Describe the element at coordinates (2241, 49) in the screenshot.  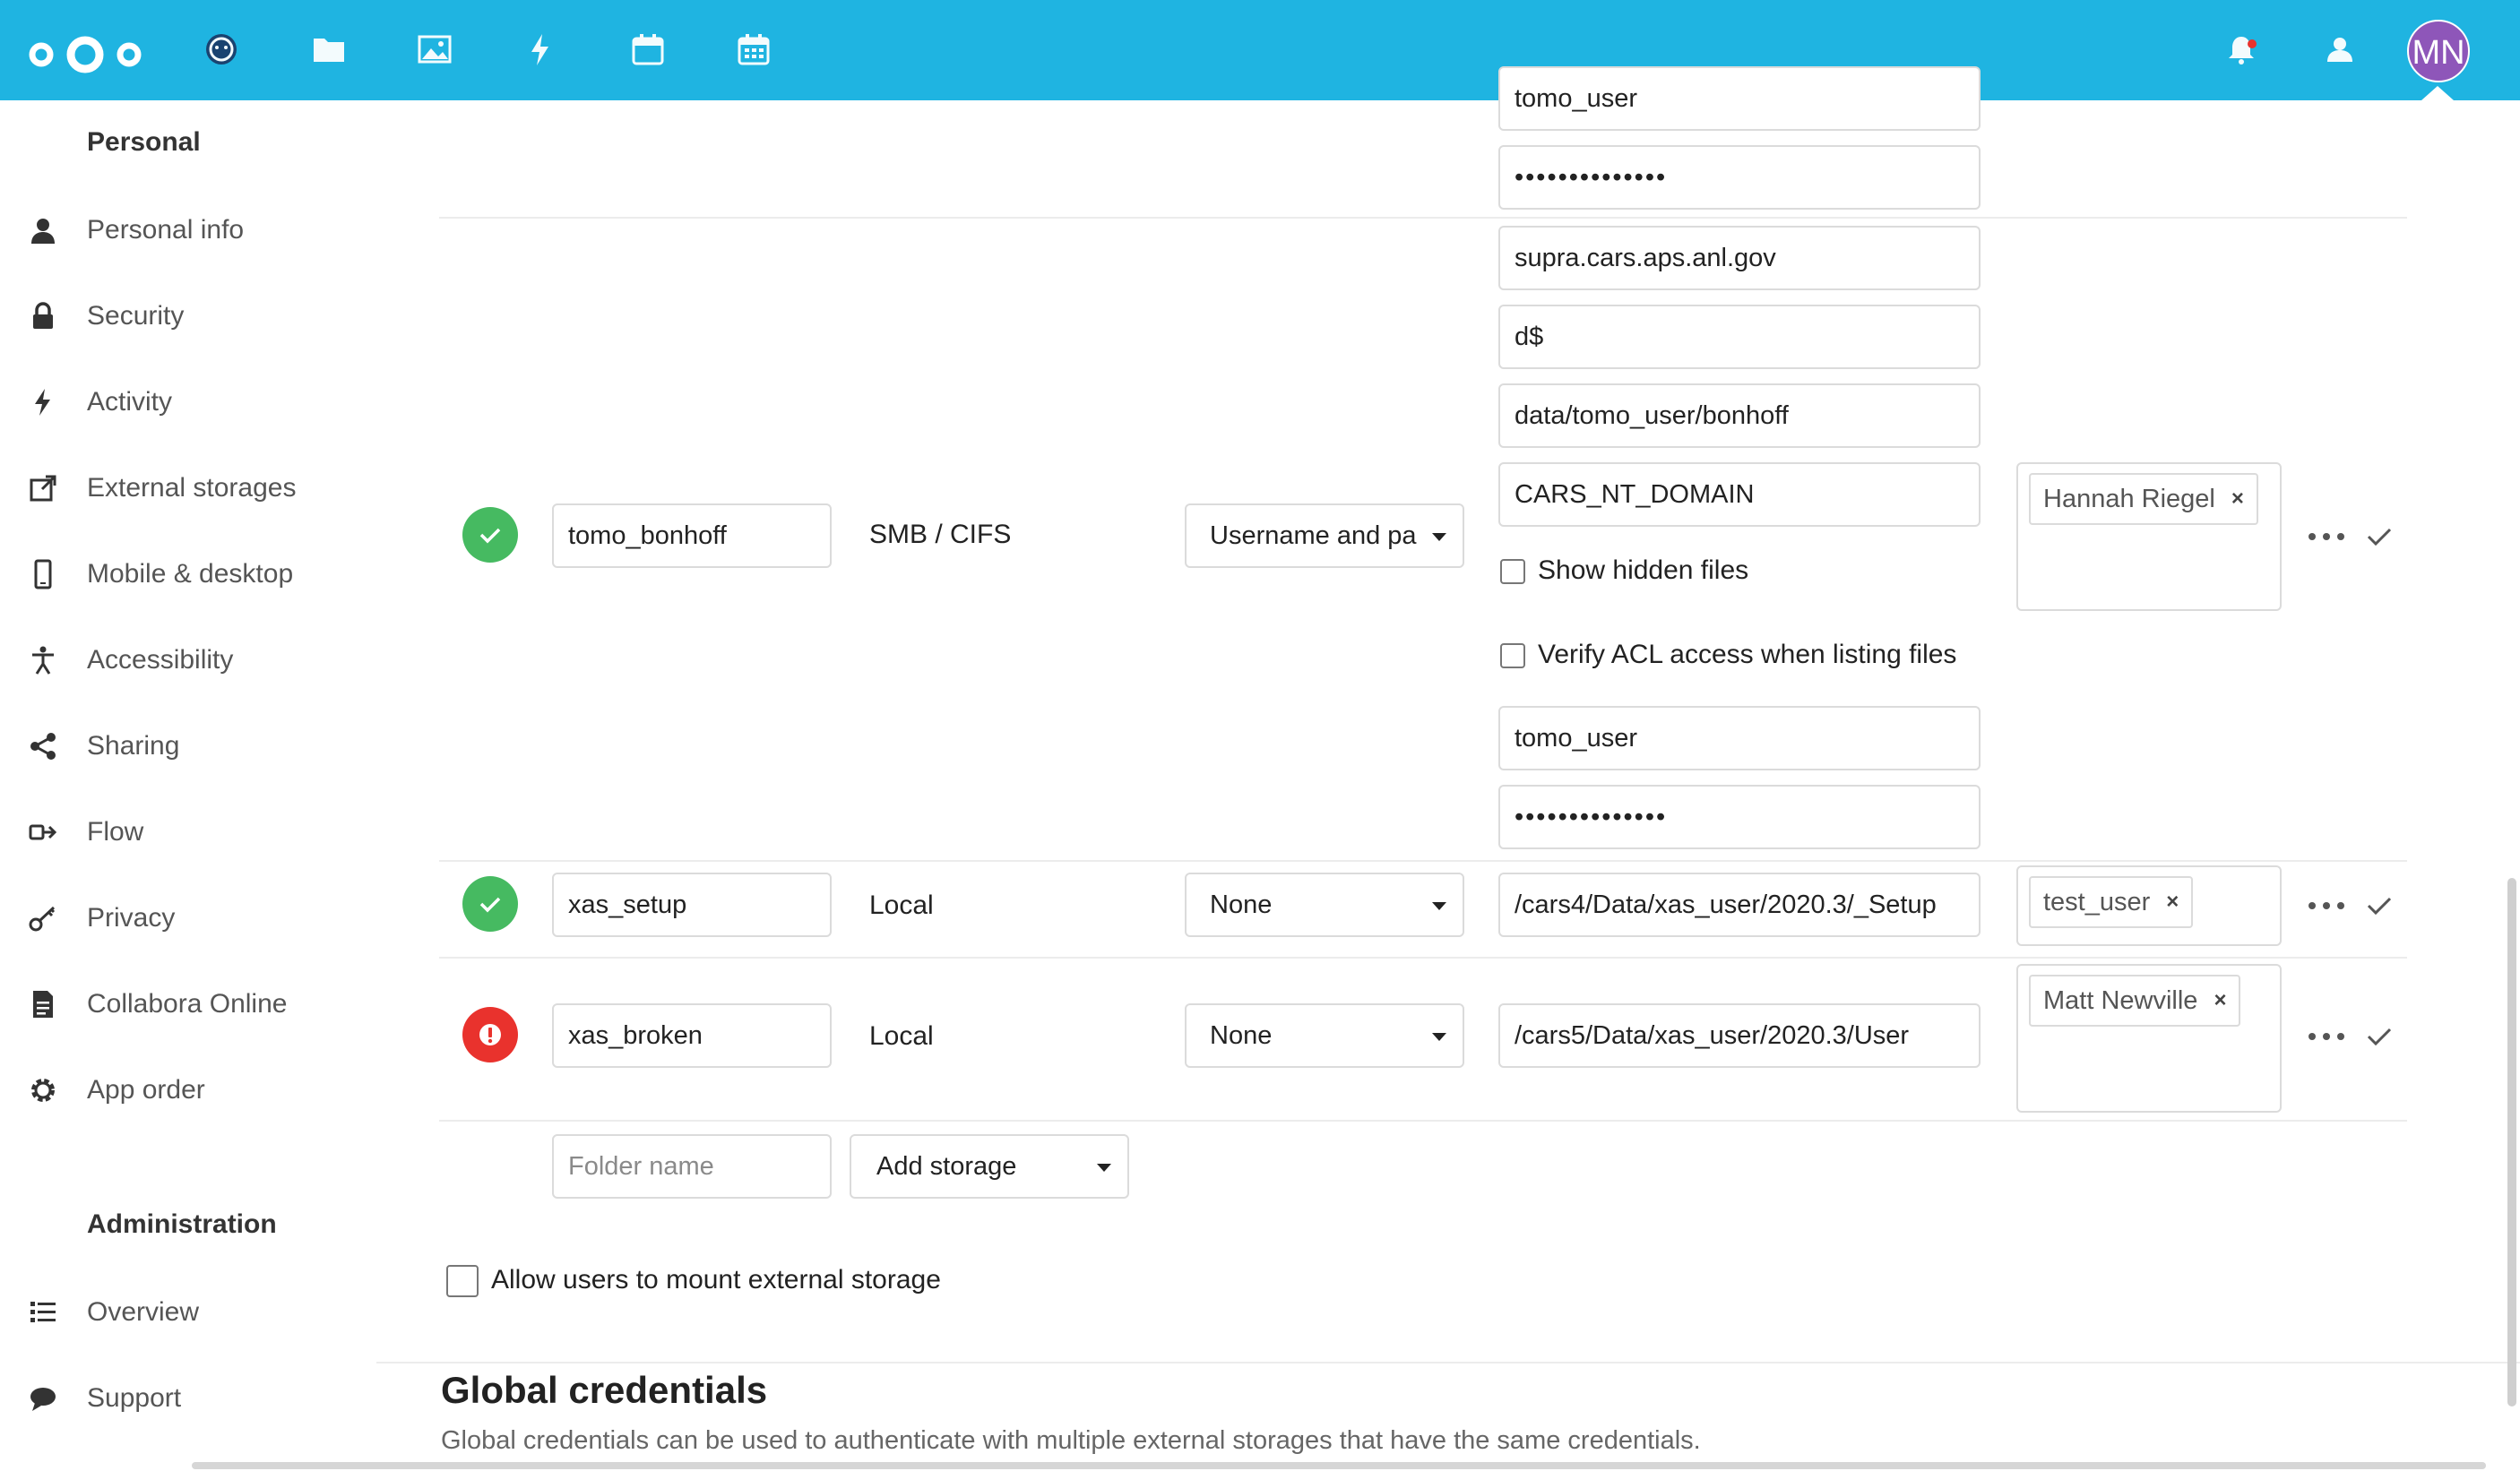
I see `notifications-icon` at that location.